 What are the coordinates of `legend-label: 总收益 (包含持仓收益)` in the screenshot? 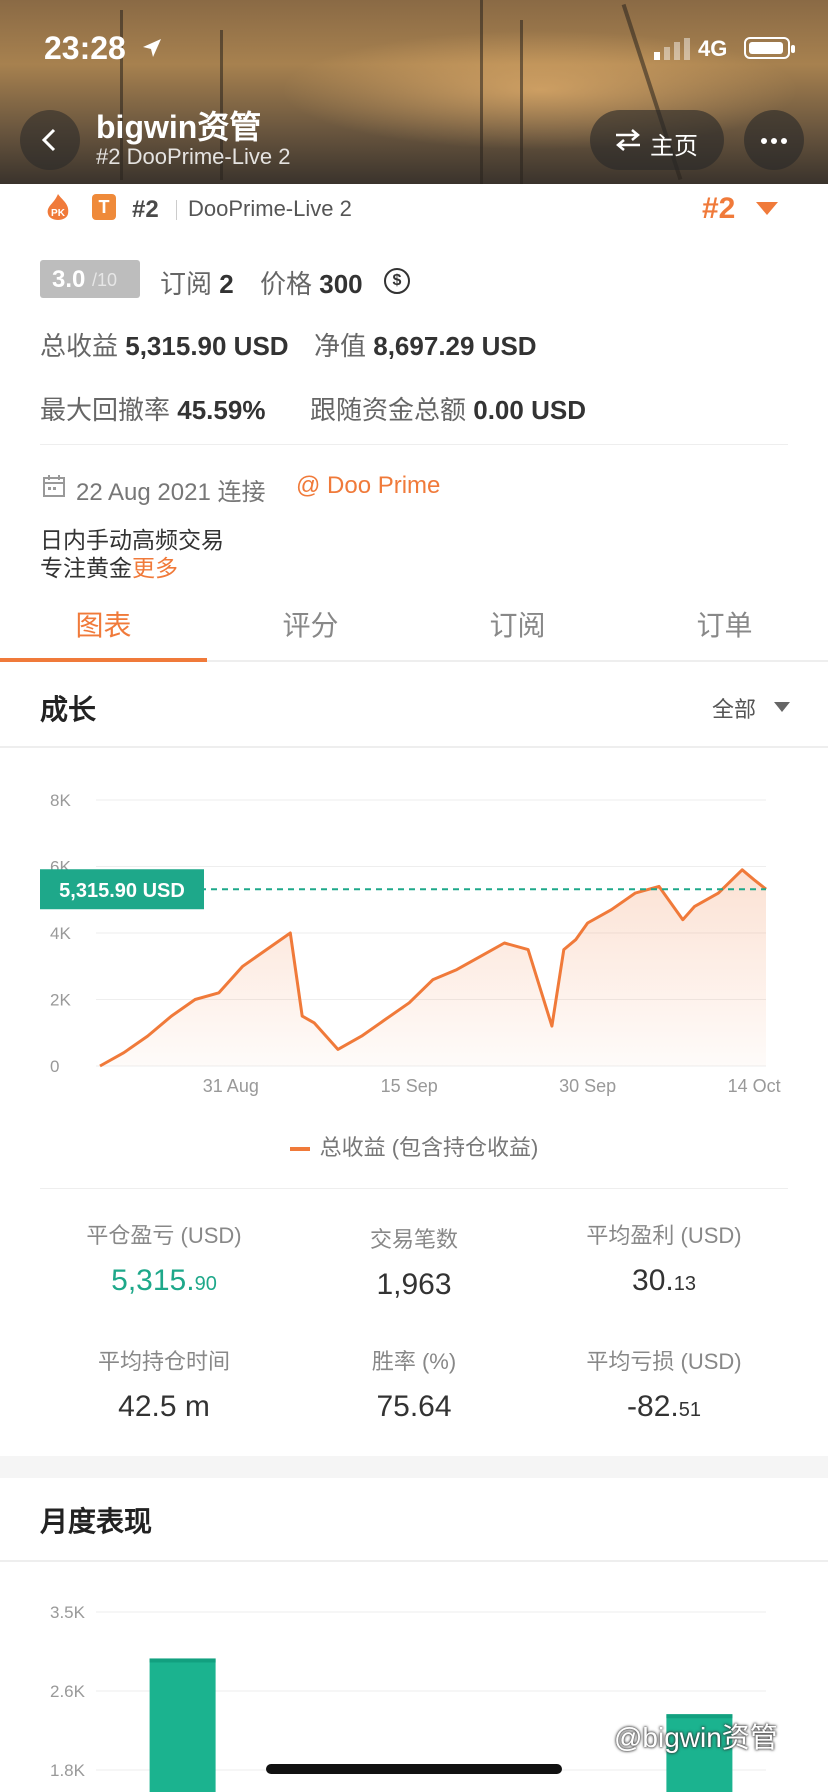 It's located at (429, 1147).